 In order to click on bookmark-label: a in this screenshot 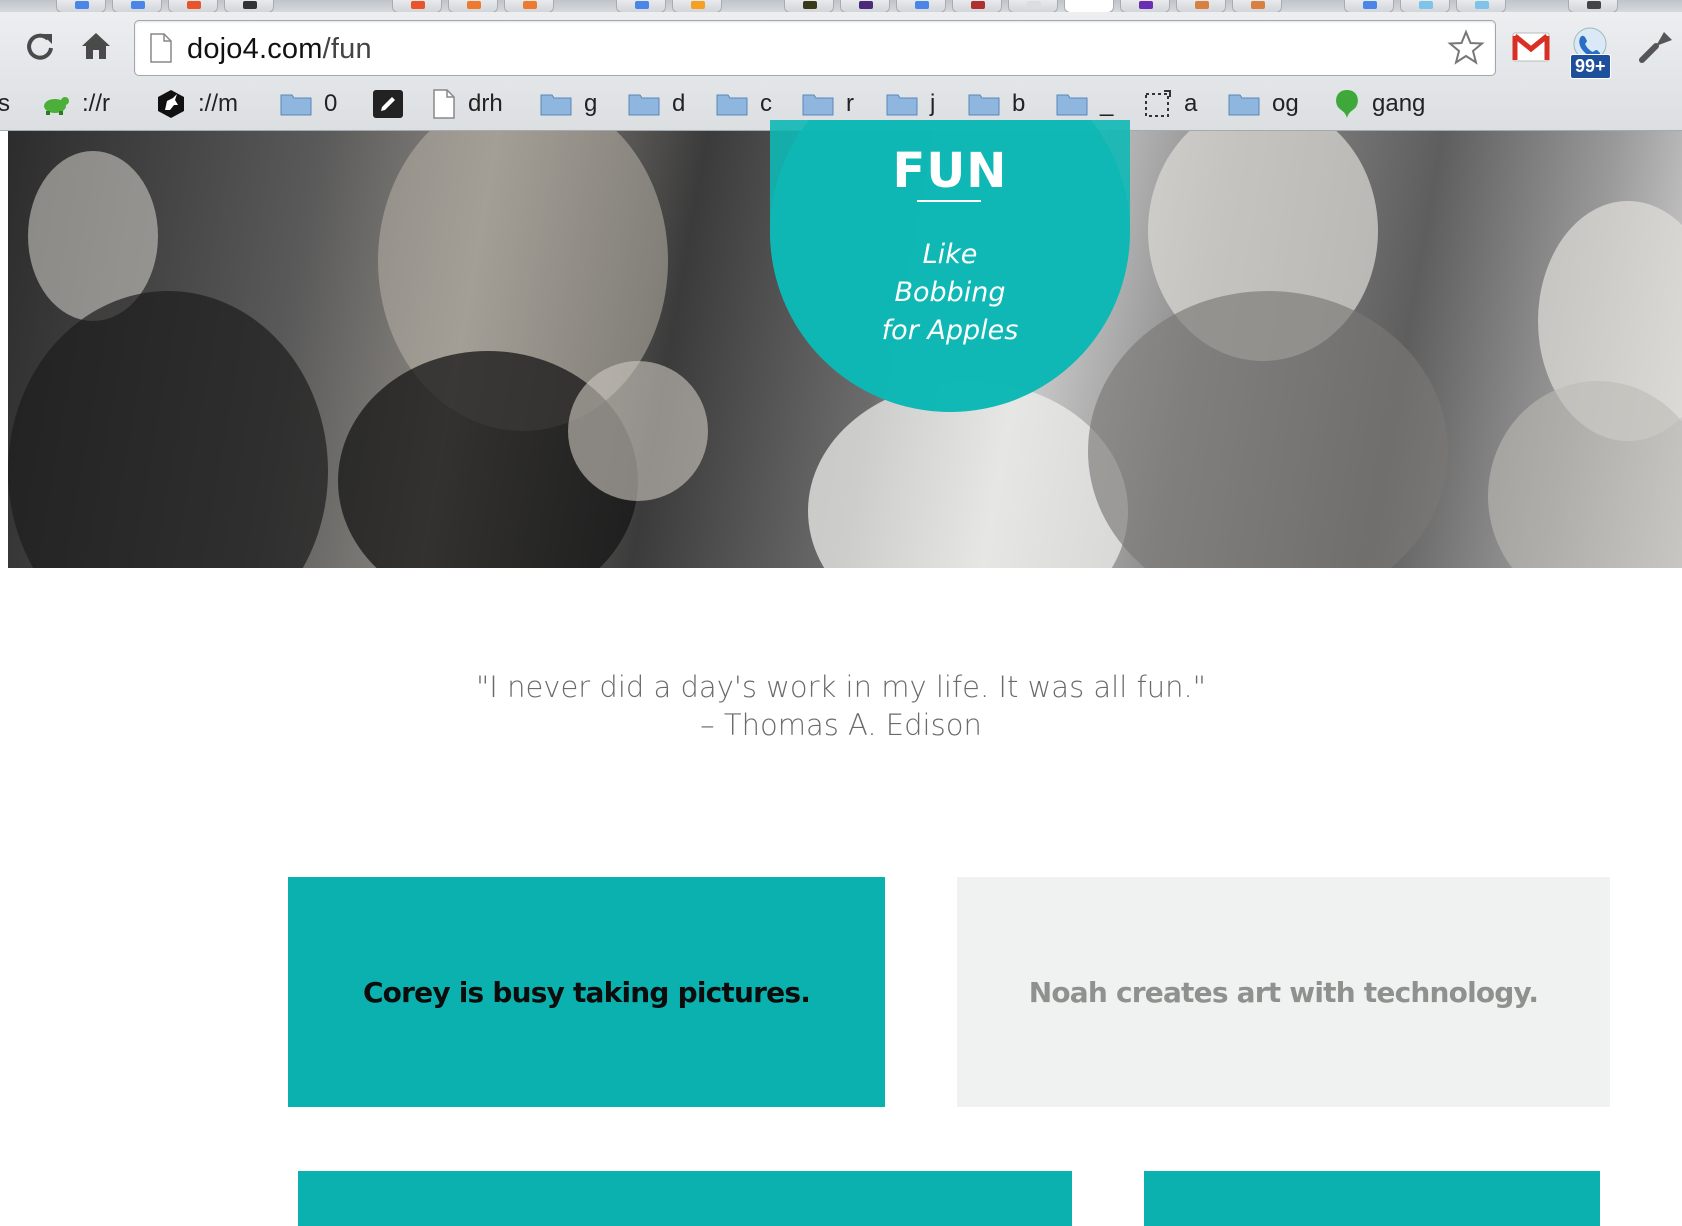, I will do `click(1191, 103)`.